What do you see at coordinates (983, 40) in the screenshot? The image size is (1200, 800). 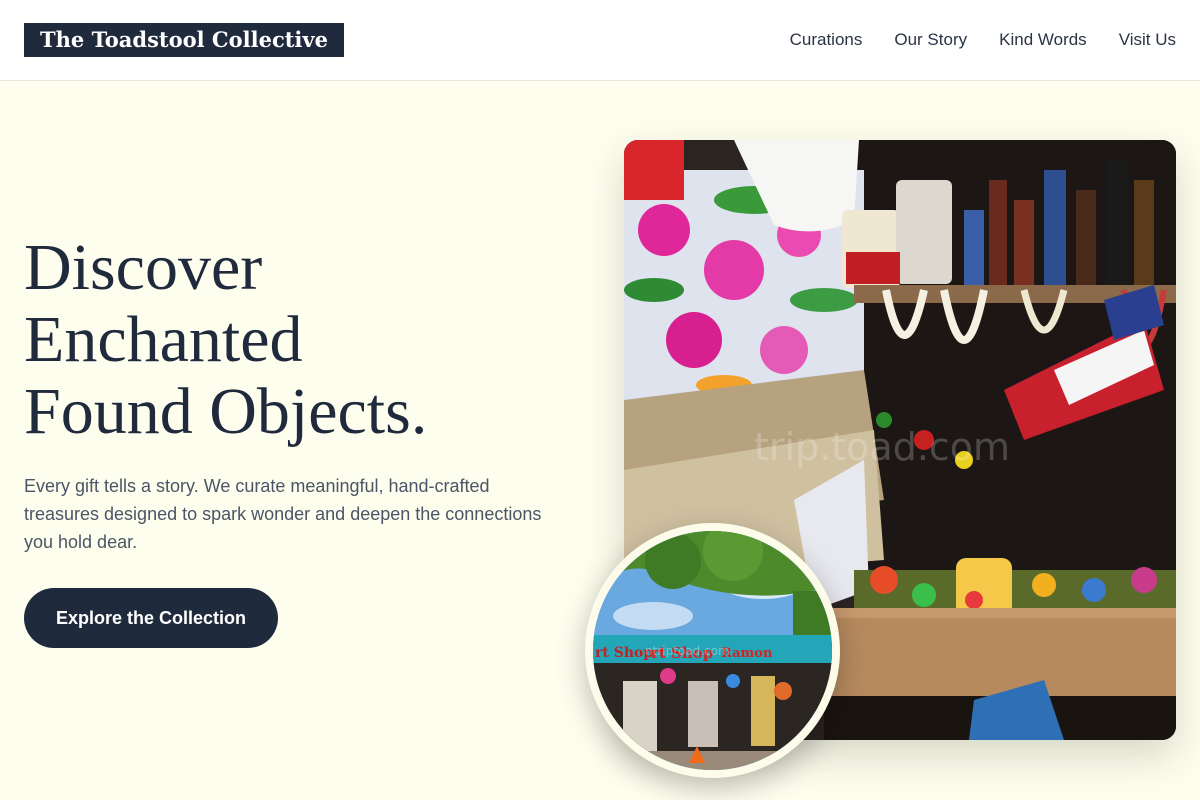 I see `main-nav: Curations Our Story Kind Words Visit Us` at bounding box center [983, 40].